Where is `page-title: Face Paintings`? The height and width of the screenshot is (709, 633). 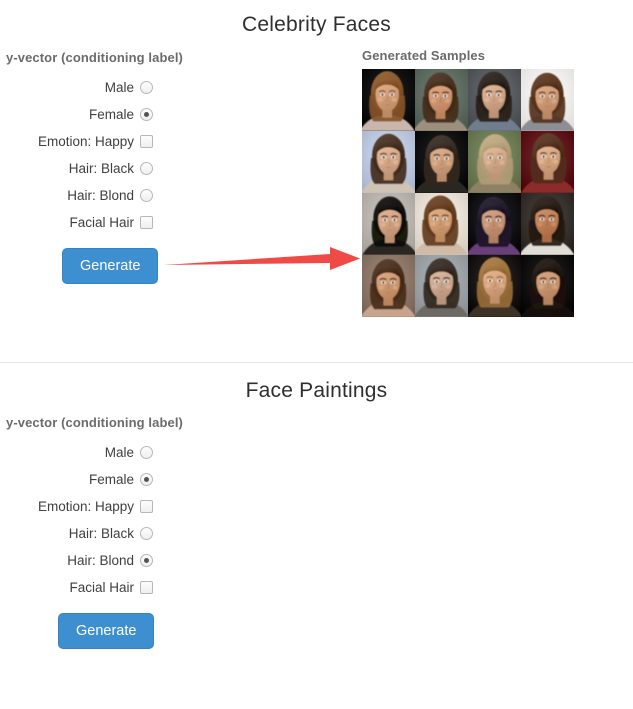 page-title: Face Paintings is located at coordinates (316, 390).